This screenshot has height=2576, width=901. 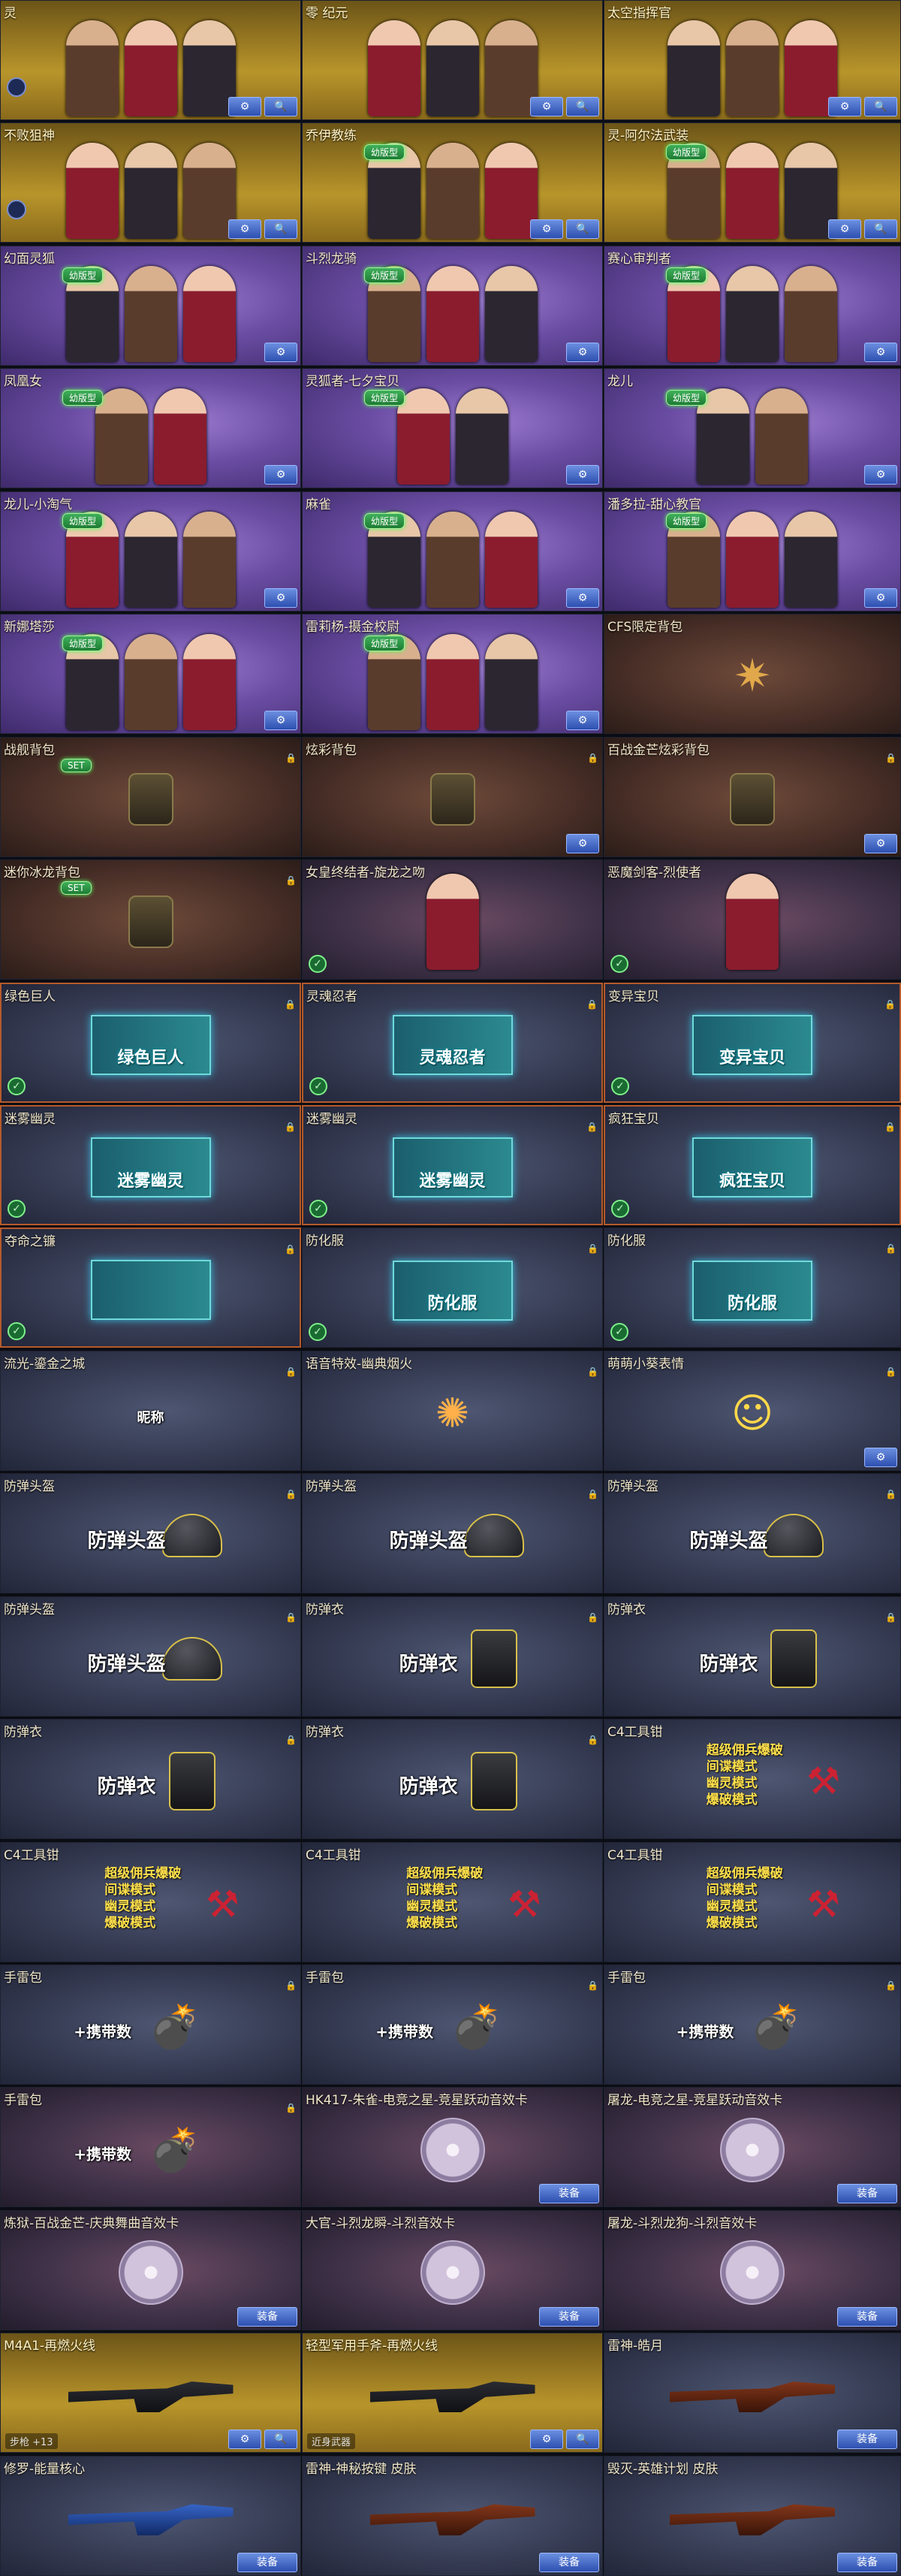 What do you see at coordinates (151, 60) in the screenshot?
I see `item-card: 灵 ⚙ 🔍` at bounding box center [151, 60].